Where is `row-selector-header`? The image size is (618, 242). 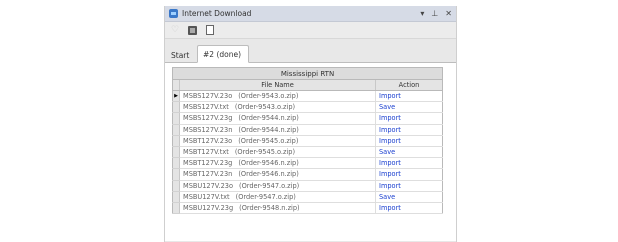
row-selector-header is located at coordinates (176, 85).